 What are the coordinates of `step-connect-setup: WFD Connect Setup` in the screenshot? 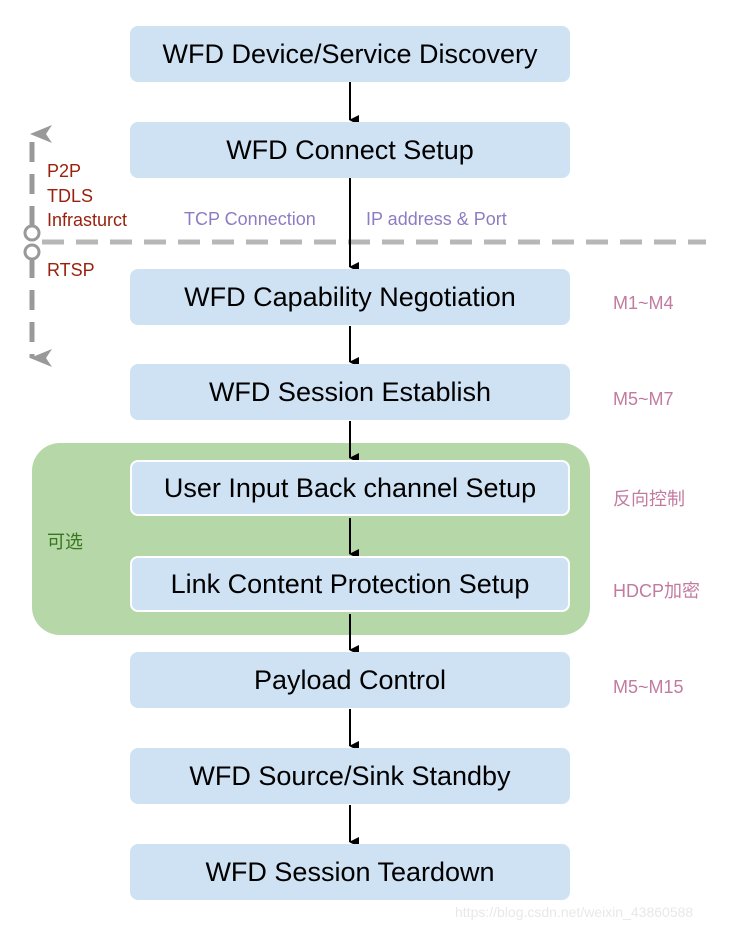 It's located at (350, 150).